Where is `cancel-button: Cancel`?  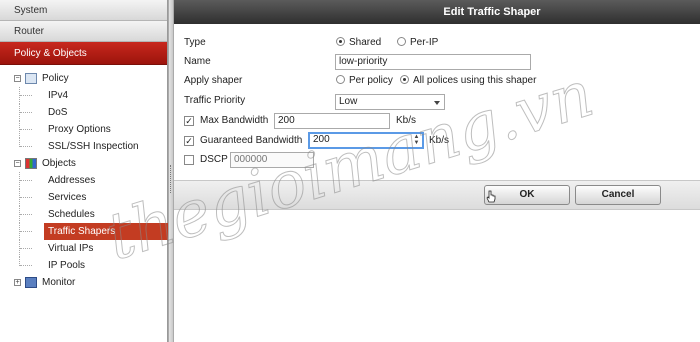
cancel-button: Cancel is located at coordinates (618, 195).